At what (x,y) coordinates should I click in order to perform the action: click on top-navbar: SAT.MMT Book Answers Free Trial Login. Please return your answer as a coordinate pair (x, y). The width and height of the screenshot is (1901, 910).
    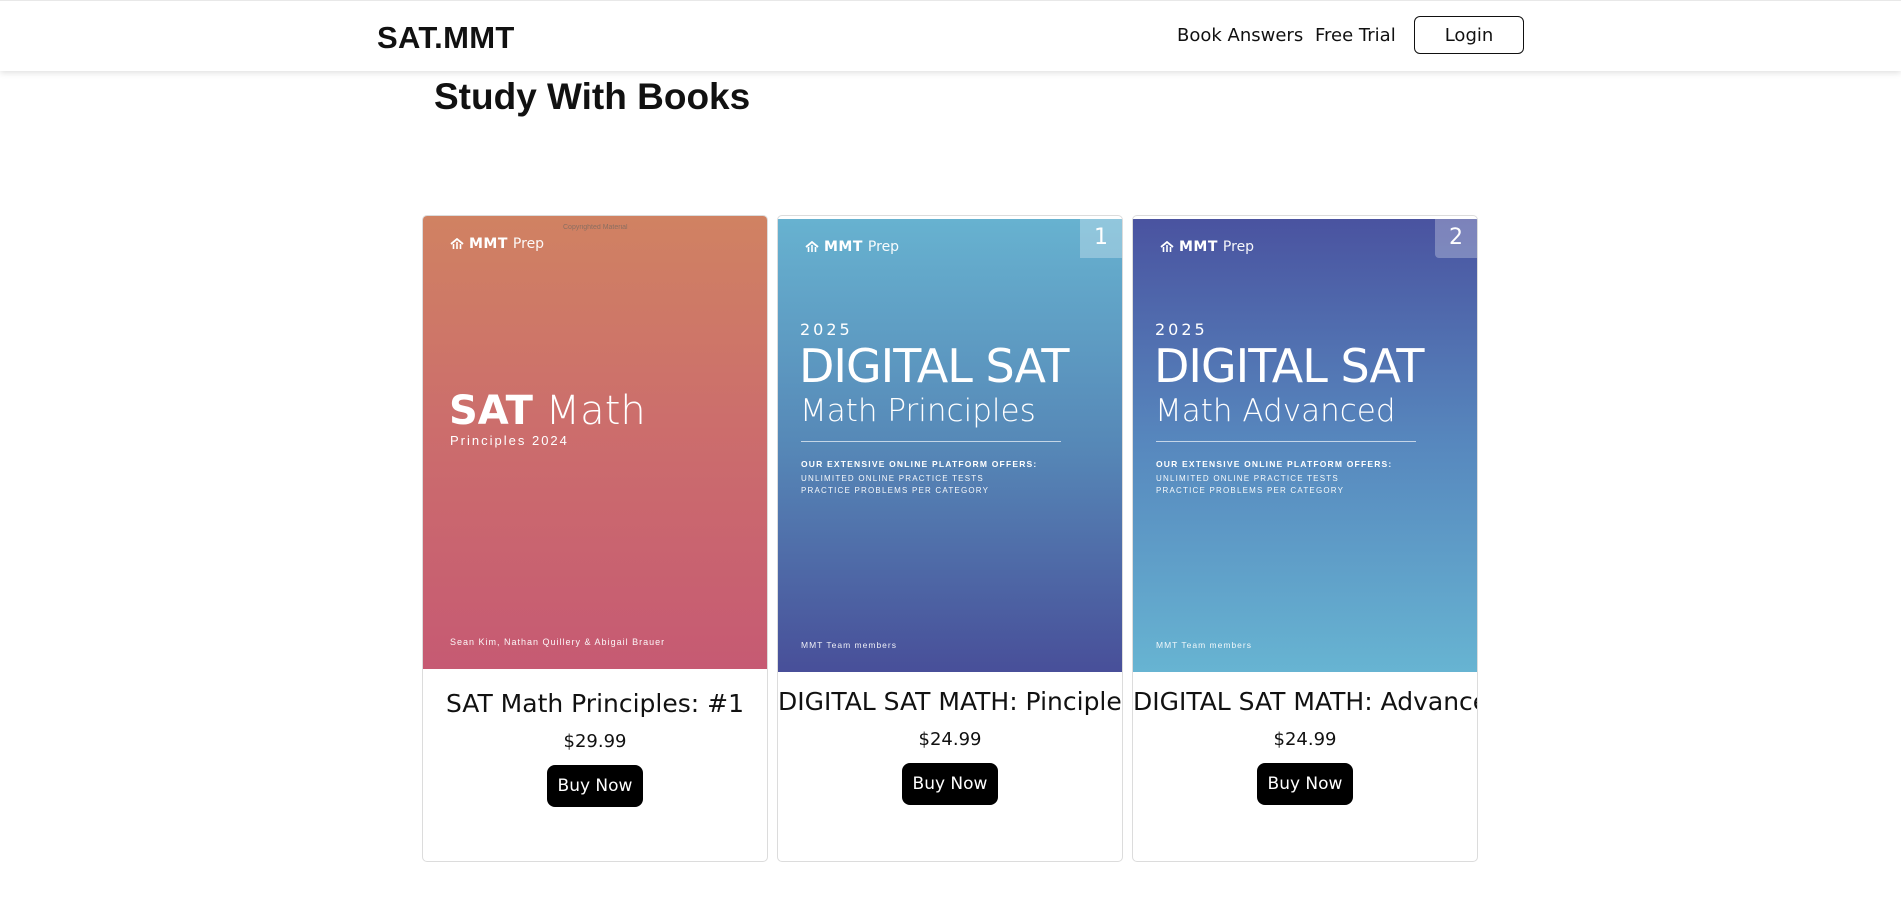
    Looking at the image, I should click on (950, 35).